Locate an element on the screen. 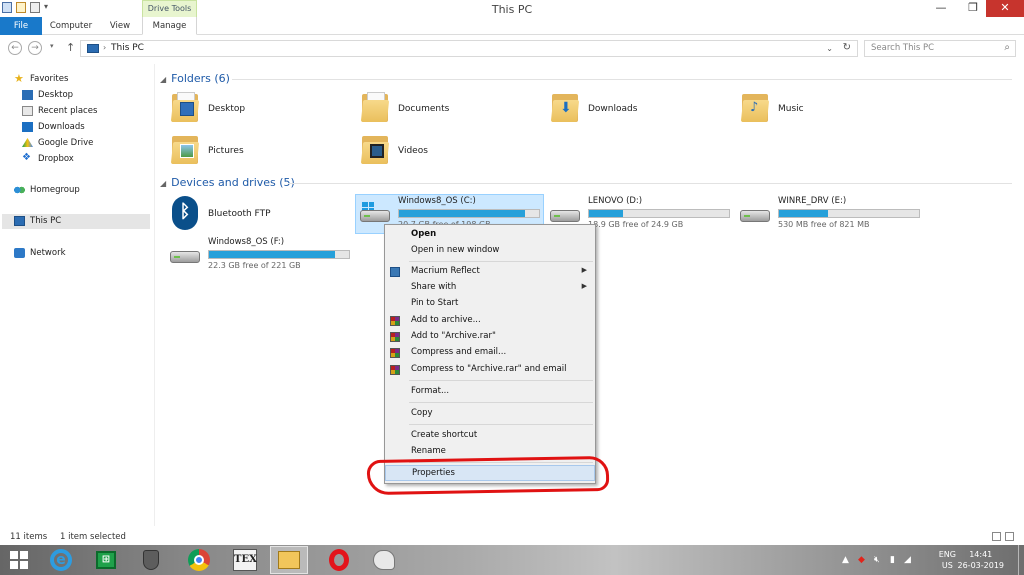 The height and width of the screenshot is (575, 1024). this-pc-icon is located at coordinates (19, 221).